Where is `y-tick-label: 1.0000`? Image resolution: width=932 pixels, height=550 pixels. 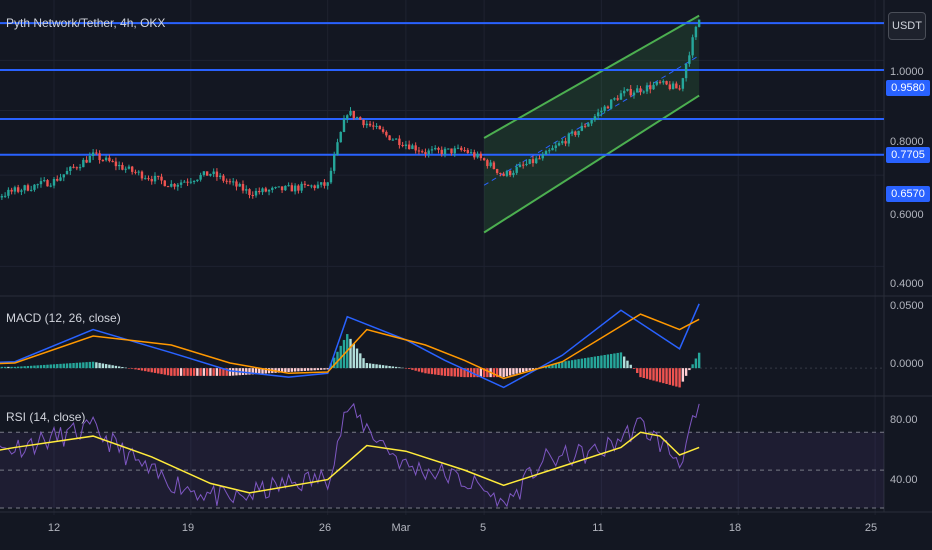 y-tick-label: 1.0000 is located at coordinates (907, 72).